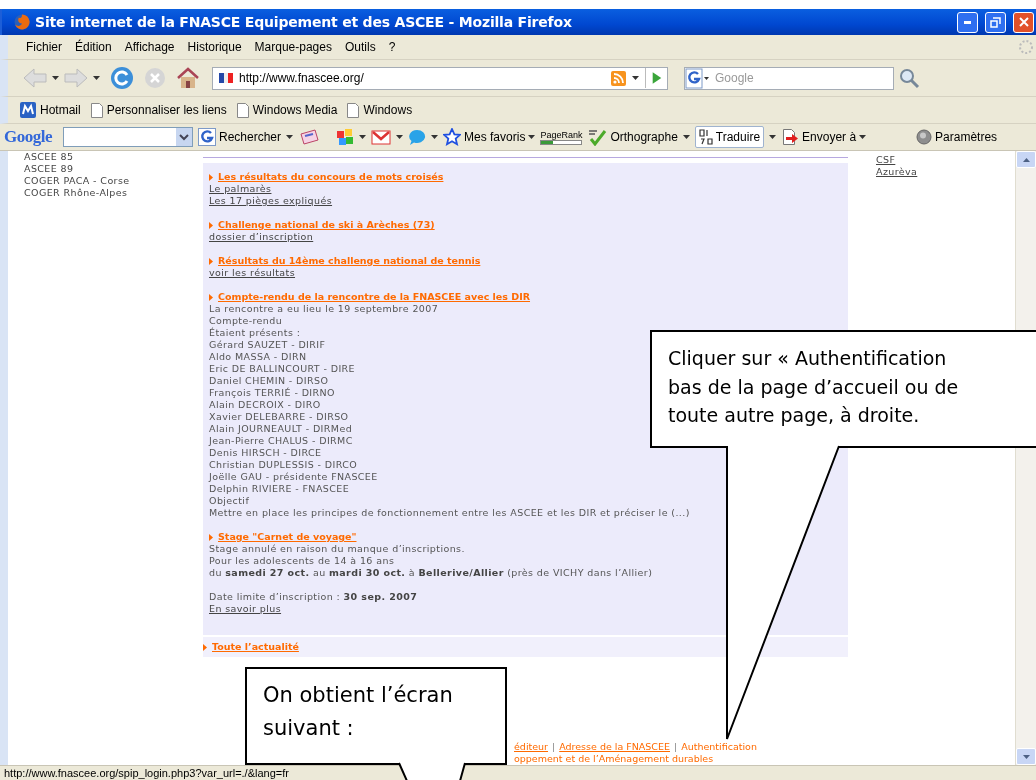 The image size is (1036, 780). I want to click on dropdown-icon, so click(184, 137).